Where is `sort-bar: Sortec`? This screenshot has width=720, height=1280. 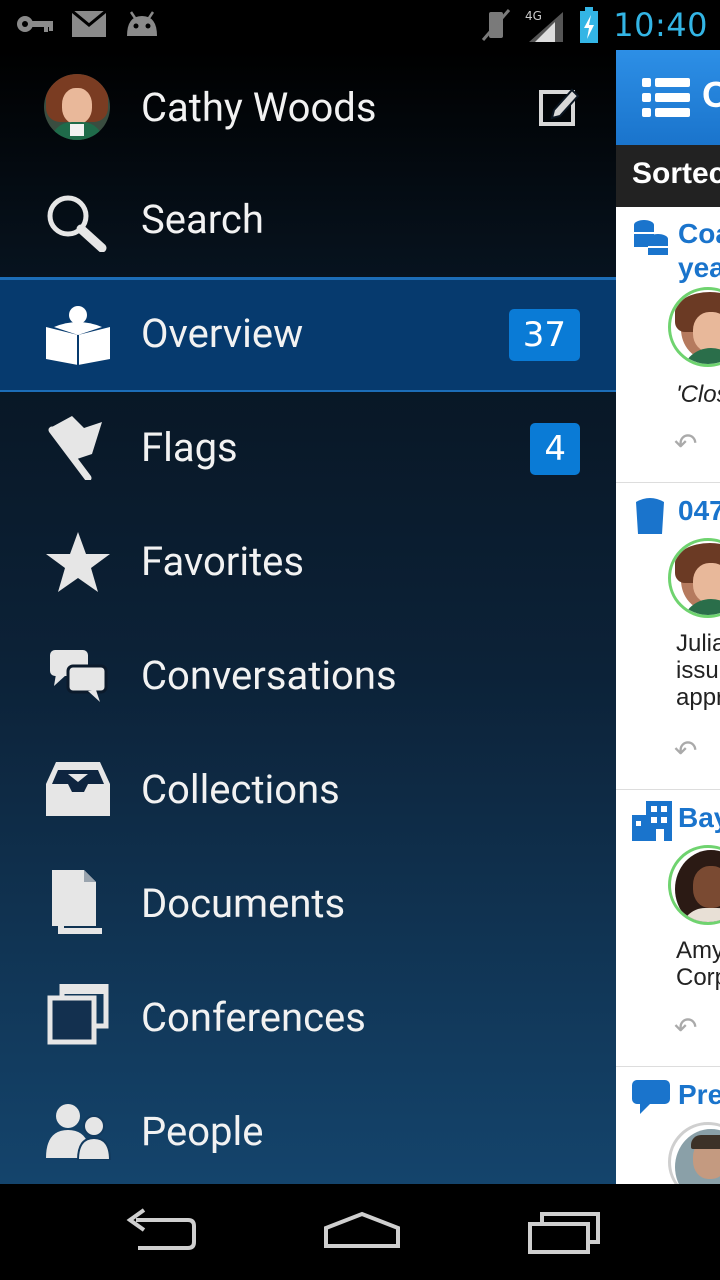
sort-bar: Sortec is located at coordinates (668, 176).